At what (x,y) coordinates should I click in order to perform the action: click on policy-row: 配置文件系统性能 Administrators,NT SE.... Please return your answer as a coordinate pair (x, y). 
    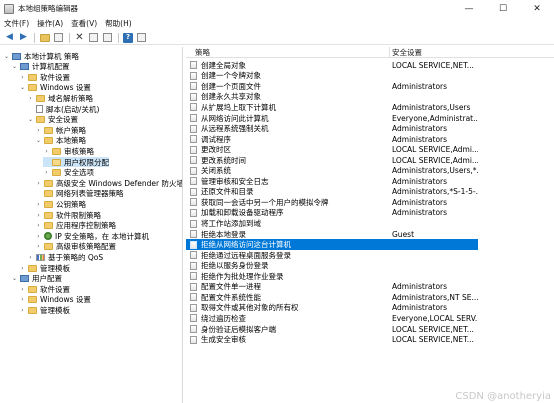
    Looking at the image, I should click on (332, 297).